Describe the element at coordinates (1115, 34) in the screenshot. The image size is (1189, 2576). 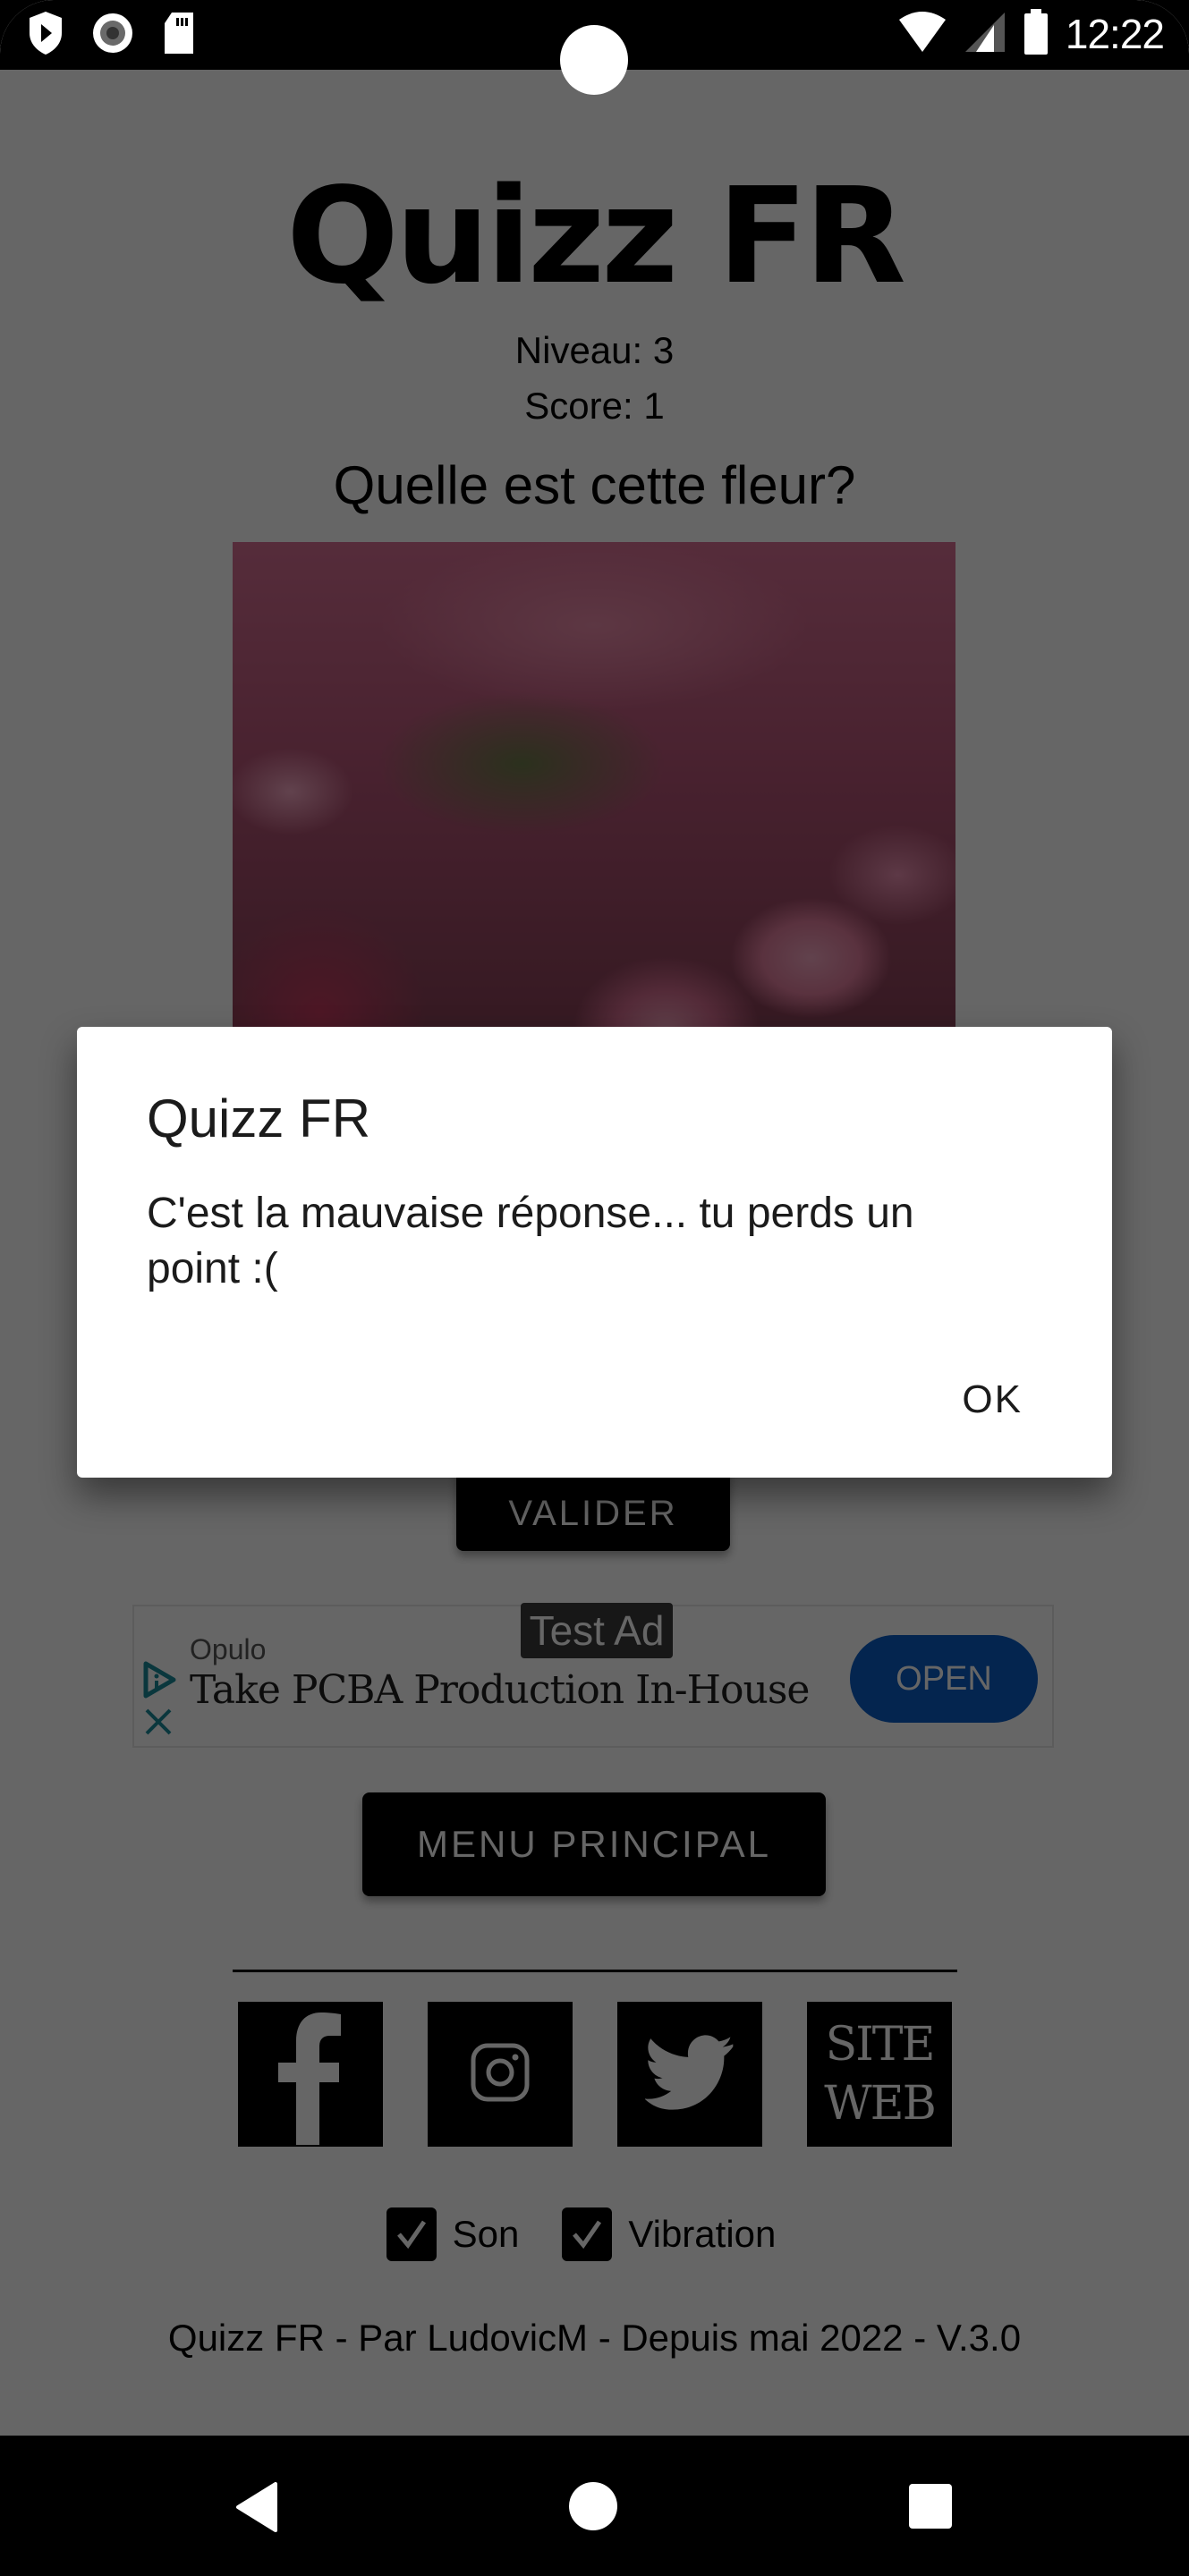
I see `clock: 12:22` at that location.